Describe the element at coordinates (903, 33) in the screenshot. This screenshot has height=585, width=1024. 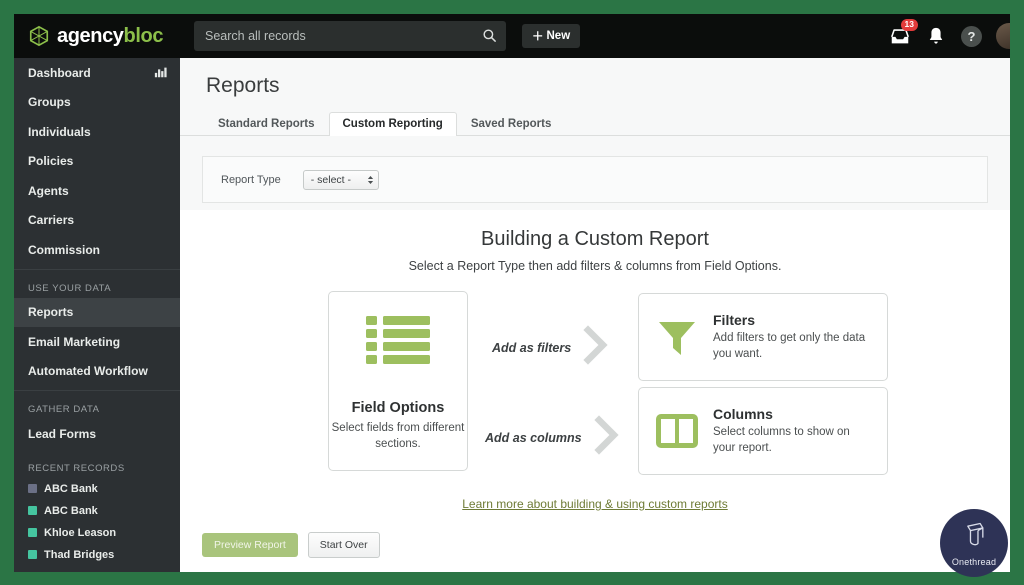
I see `inbox-icon: 13` at that location.